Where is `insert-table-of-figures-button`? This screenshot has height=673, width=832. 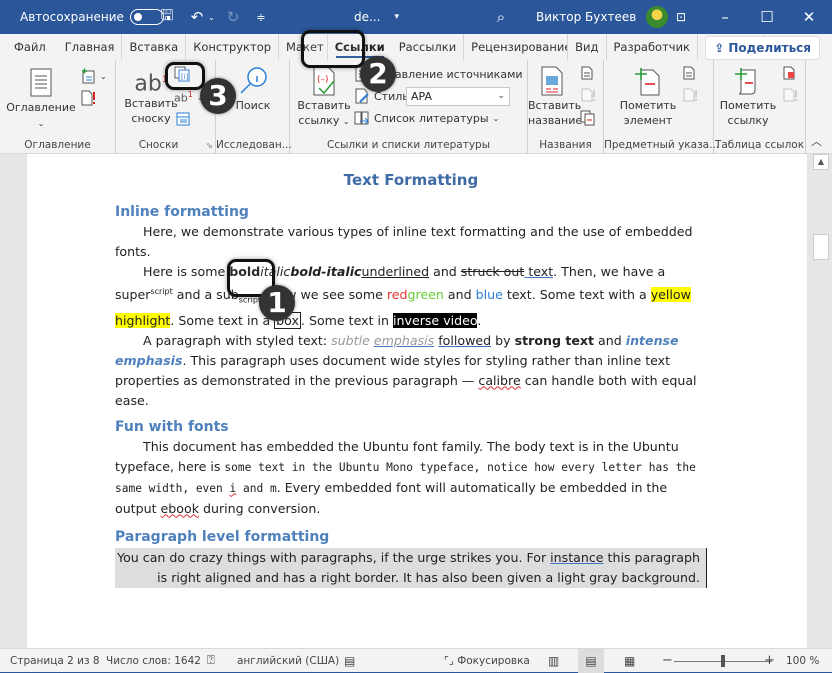
insert-table-of-figures-button is located at coordinates (587, 73).